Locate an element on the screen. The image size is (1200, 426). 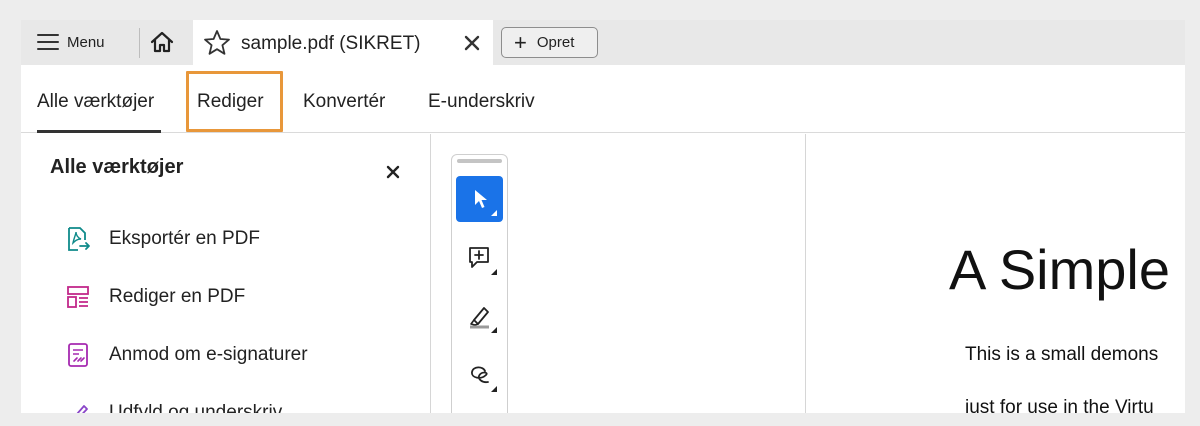
document-text-line: just for use in the Virtu is located at coordinates (1059, 405).